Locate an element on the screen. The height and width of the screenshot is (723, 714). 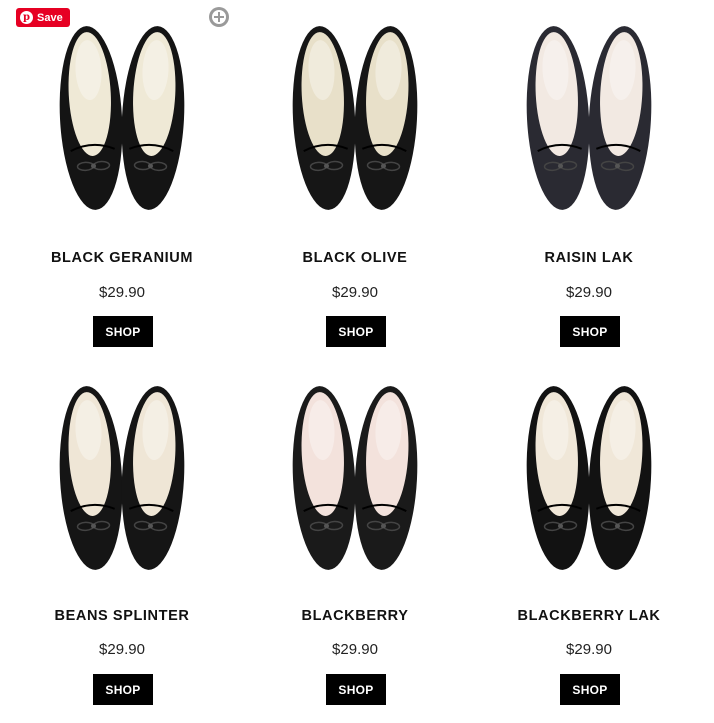
product-name: BLACK GERANIUM is located at coordinates (122, 258).